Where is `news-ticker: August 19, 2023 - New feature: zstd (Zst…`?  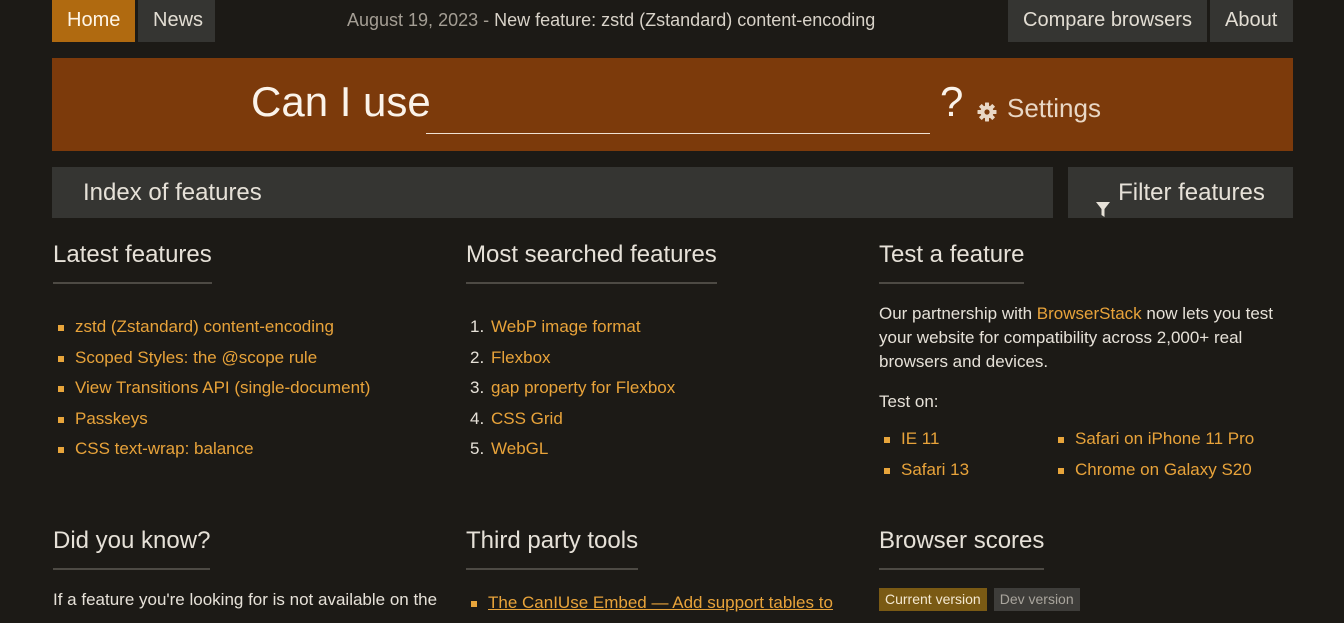 news-ticker: August 19, 2023 - New feature: zstd (Zst… is located at coordinates (611, 21).